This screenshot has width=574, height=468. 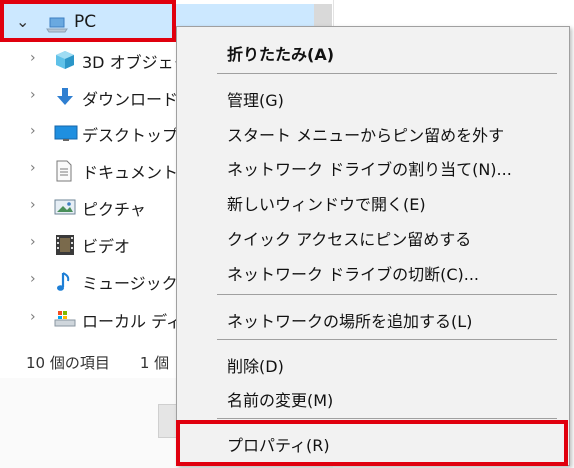 What do you see at coordinates (130, 135) in the screenshot?
I see `tree-item-label: デスクトップ` at bounding box center [130, 135].